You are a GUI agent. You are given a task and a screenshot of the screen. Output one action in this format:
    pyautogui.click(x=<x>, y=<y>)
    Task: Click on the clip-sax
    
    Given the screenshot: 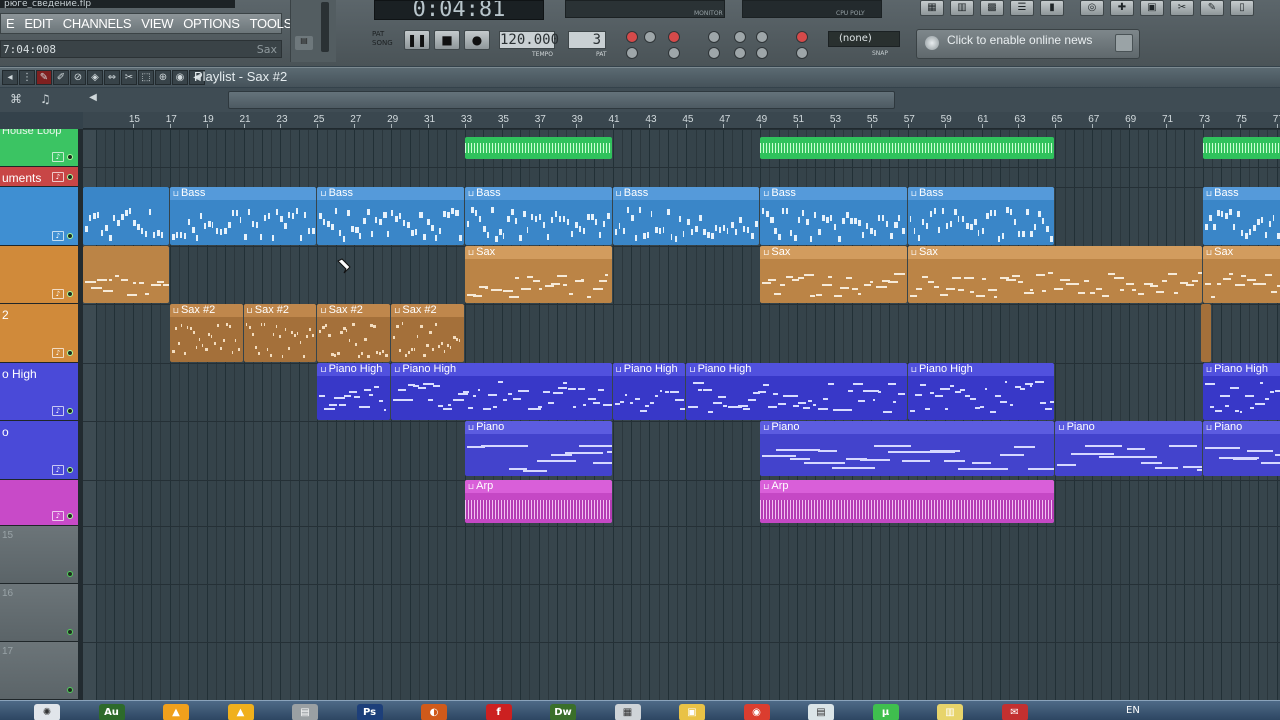 What is the action you would take?
    pyautogui.click(x=126, y=274)
    